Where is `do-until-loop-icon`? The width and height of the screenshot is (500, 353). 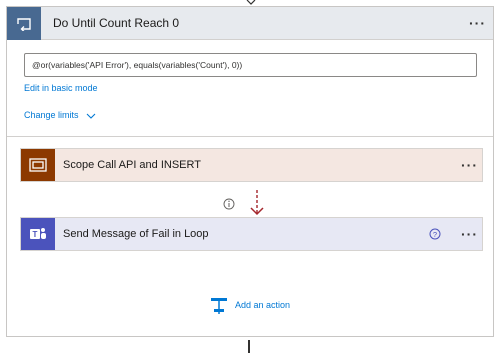
do-until-loop-icon is located at coordinates (24, 23).